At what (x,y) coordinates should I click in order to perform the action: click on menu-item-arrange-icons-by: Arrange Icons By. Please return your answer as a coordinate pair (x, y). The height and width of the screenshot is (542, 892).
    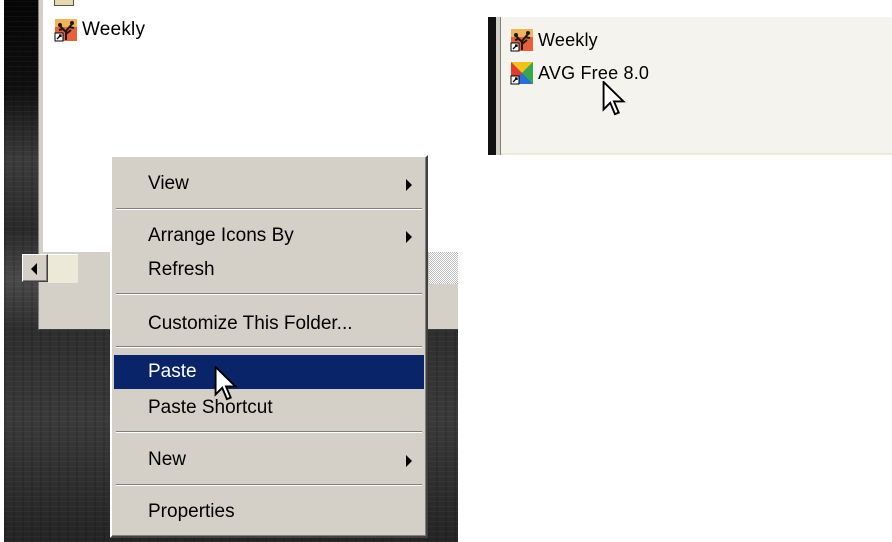
    Looking at the image, I should click on (269, 236).